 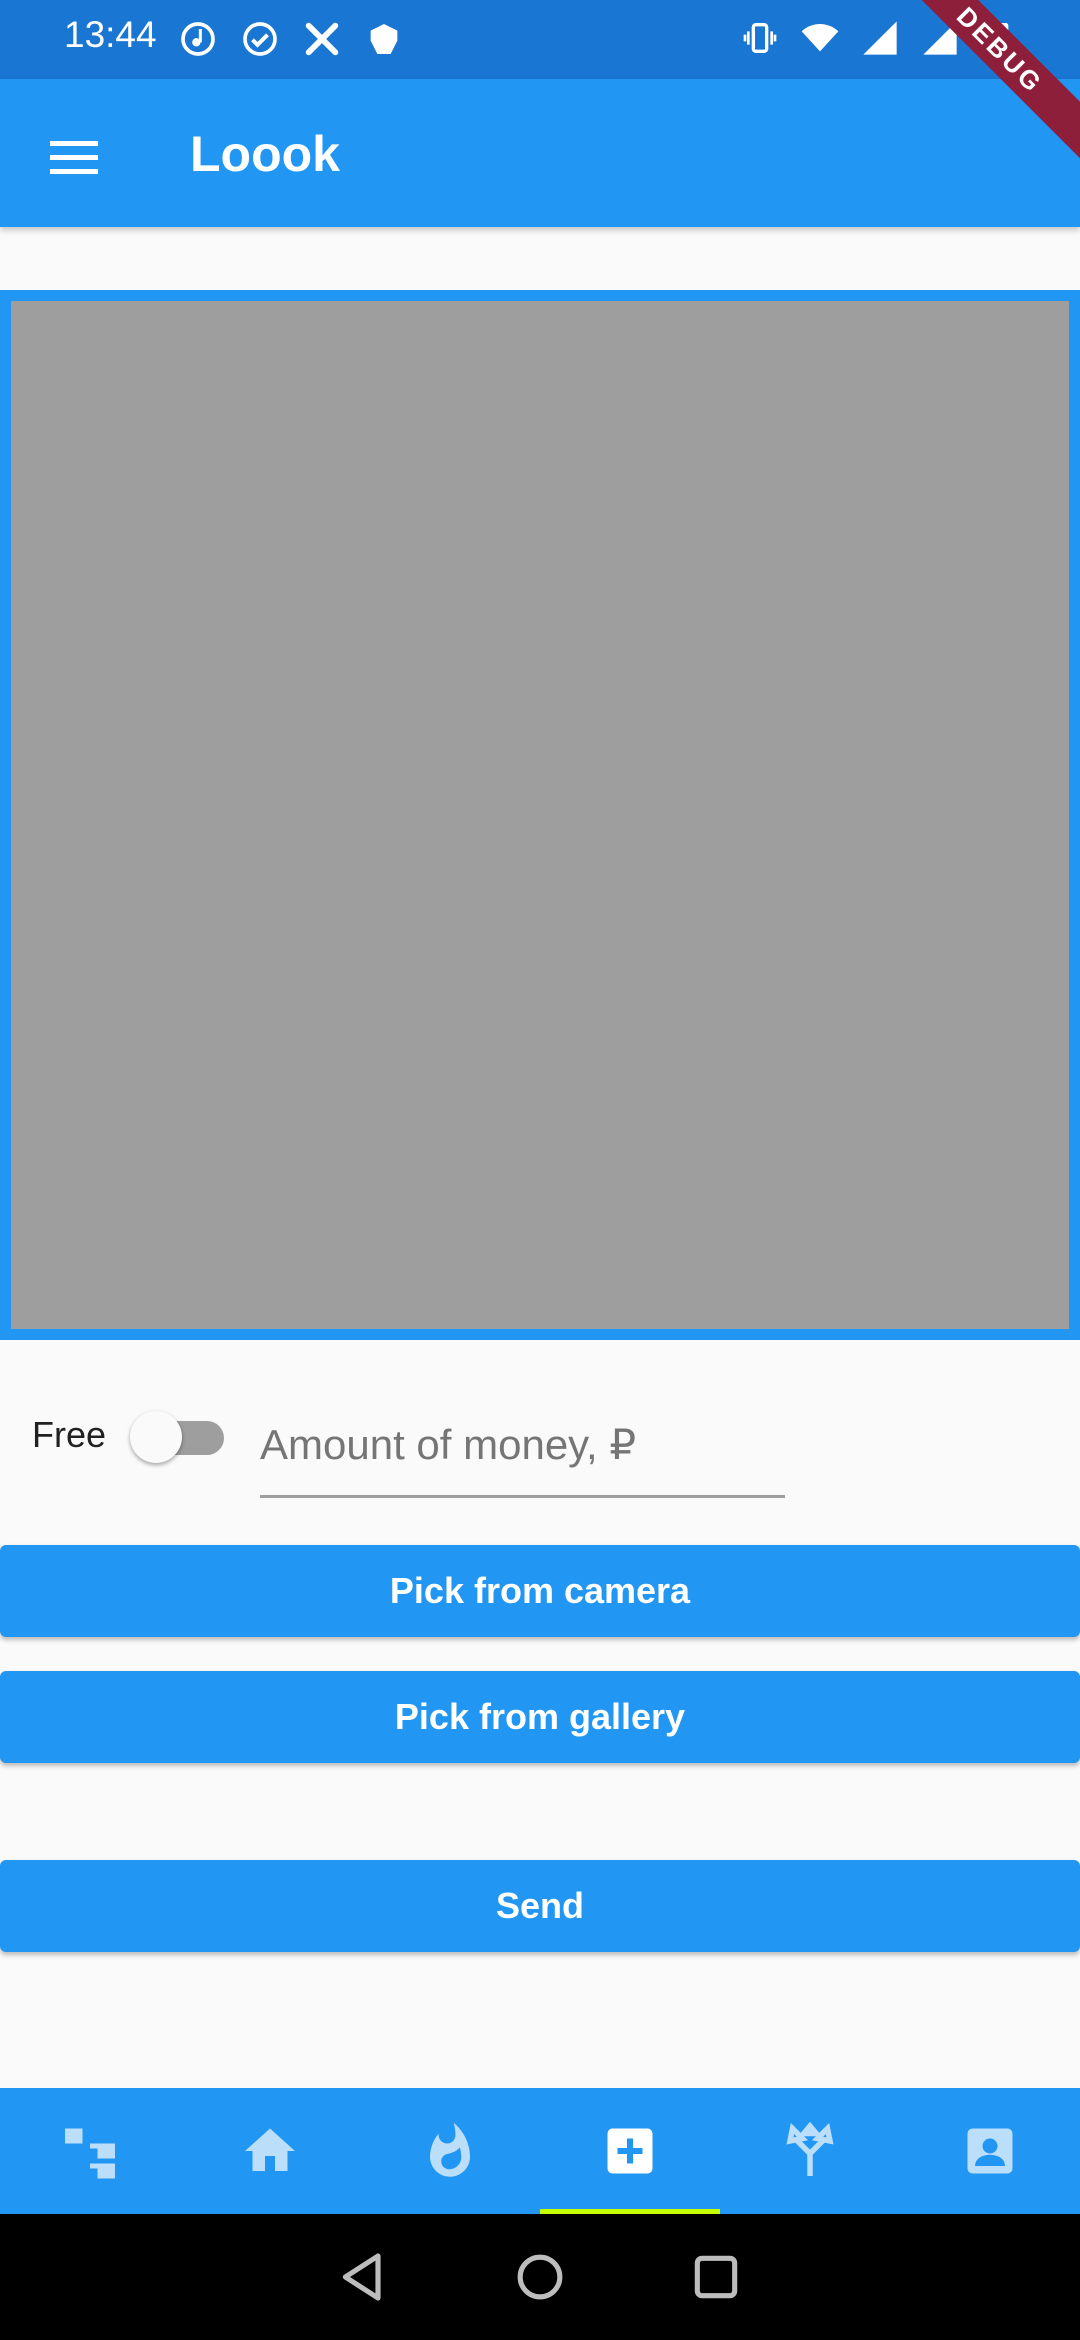 I want to click on nav-item-merge, so click(x=810, y=2151).